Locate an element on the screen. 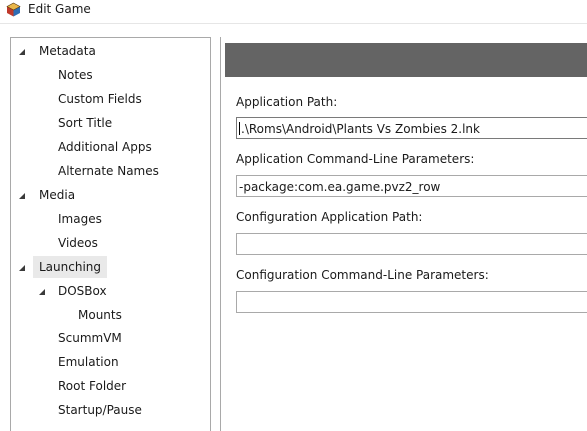 Image resolution: width=587 pixels, height=431 pixels. tree-item-metadata: Metadata is located at coordinates (67, 51).